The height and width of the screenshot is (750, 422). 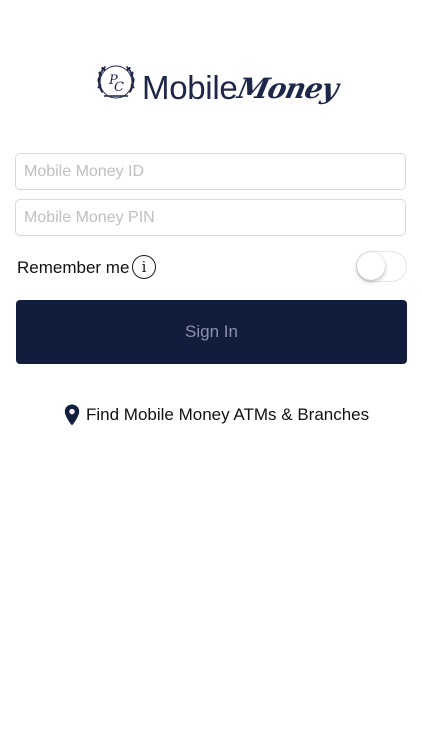 I want to click on pc-wreath-monogram-icon: P C, so click(x=116, y=82).